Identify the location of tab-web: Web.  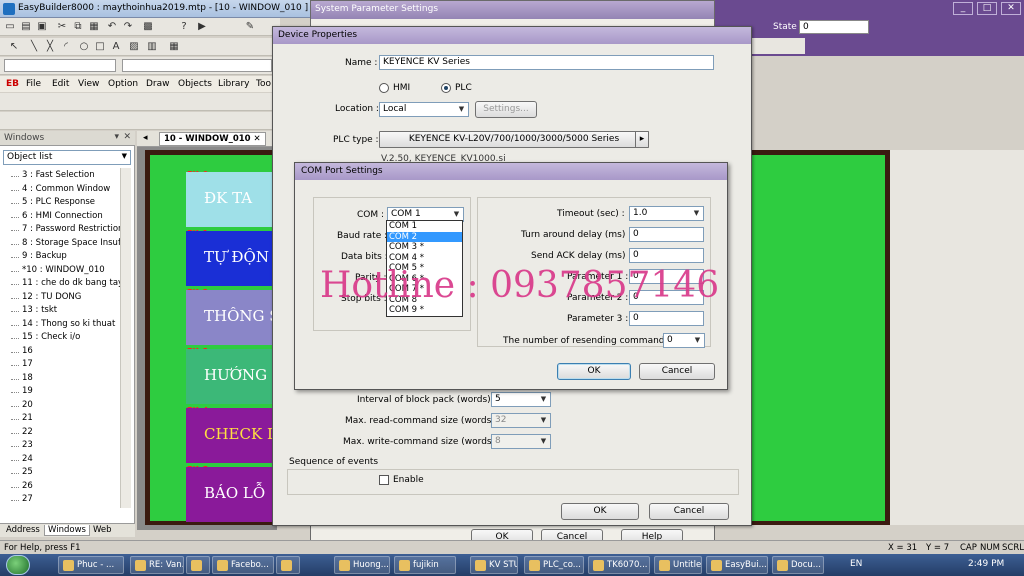
(102, 530).